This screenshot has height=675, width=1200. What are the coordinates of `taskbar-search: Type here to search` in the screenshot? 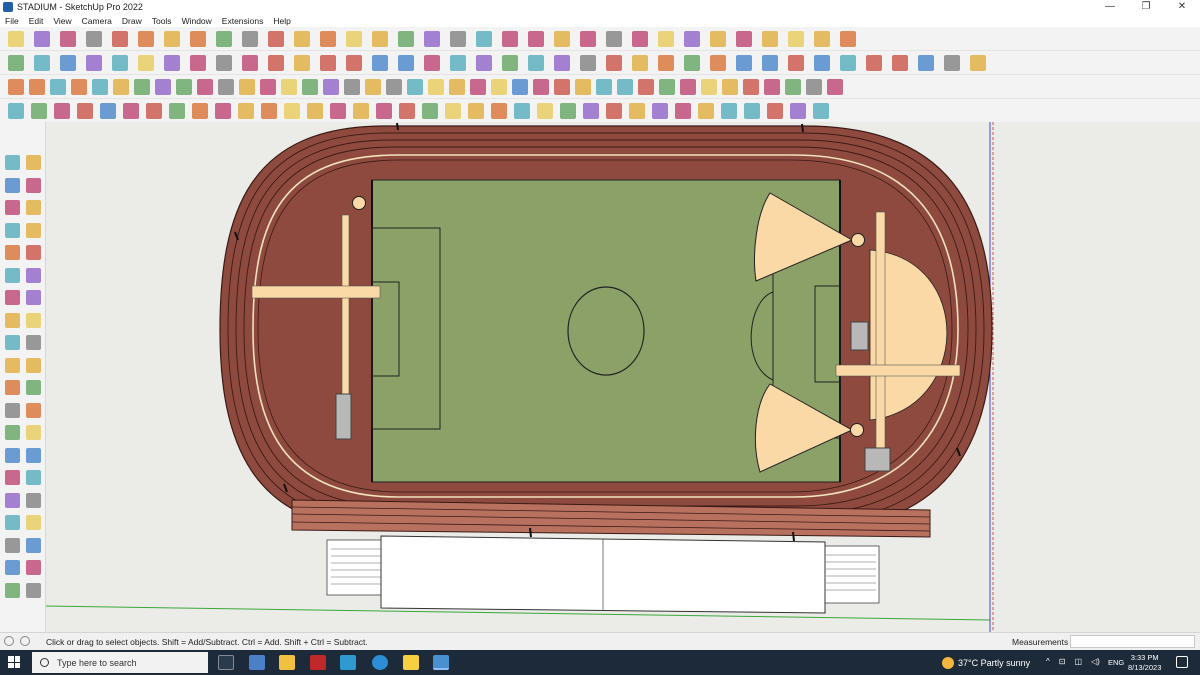 It's located at (120, 662).